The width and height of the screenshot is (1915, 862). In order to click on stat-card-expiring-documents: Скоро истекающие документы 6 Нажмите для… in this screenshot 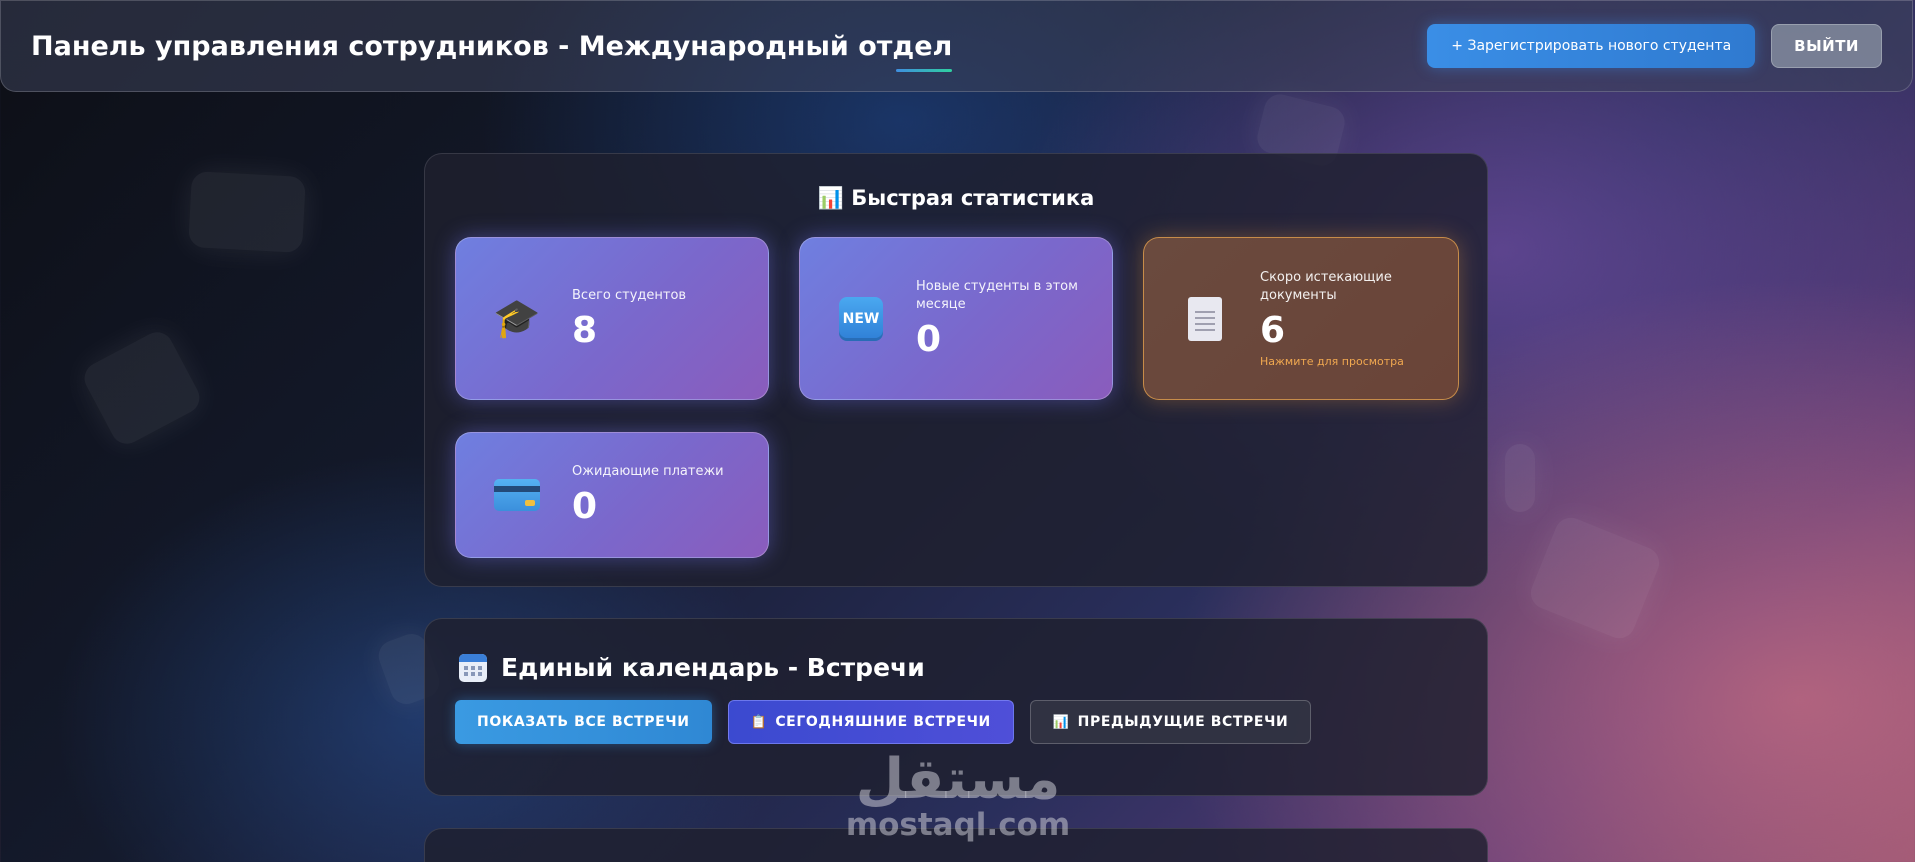, I will do `click(1301, 318)`.